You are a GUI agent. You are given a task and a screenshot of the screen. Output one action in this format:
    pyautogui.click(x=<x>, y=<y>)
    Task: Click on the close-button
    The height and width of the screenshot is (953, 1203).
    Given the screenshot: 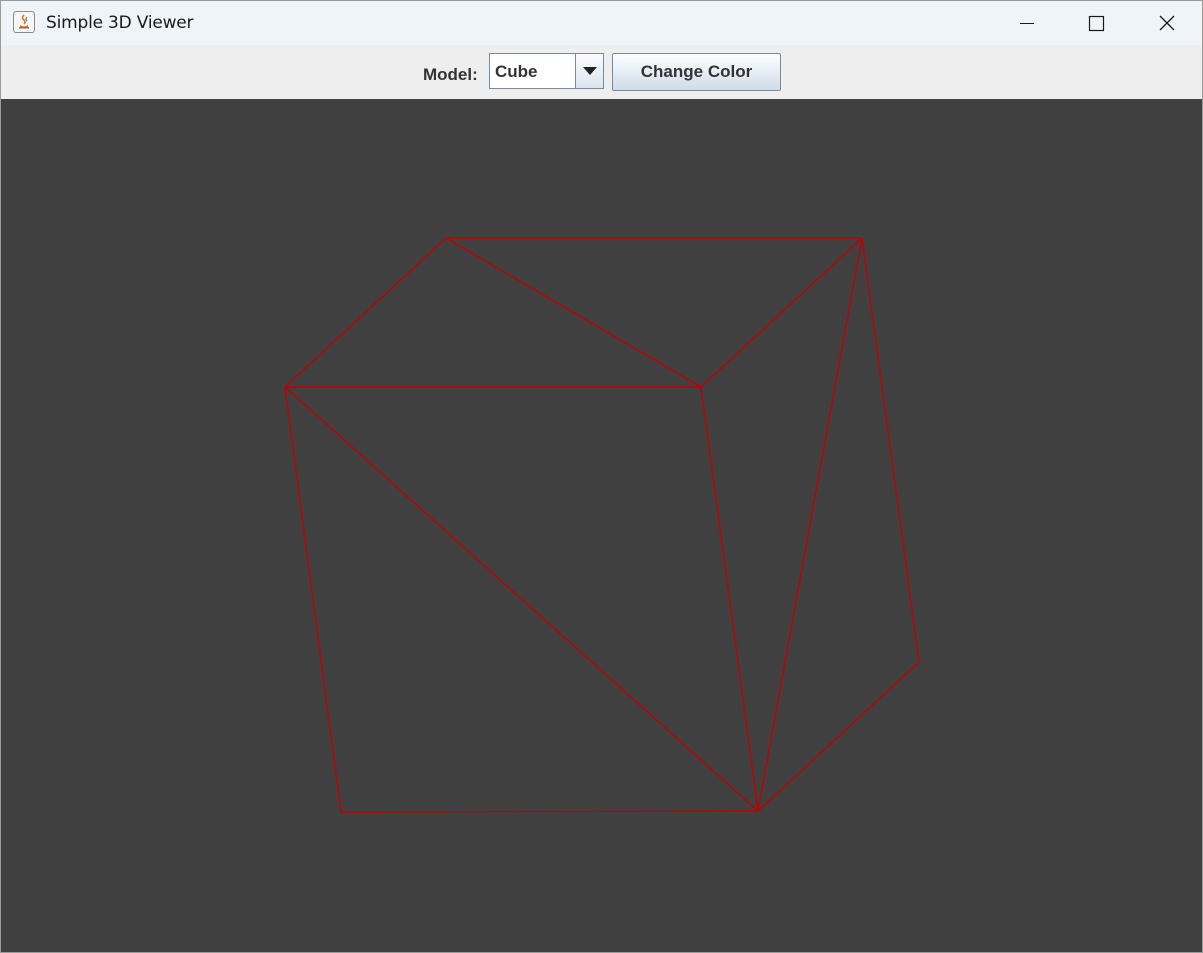 What is the action you would take?
    pyautogui.click(x=1167, y=23)
    